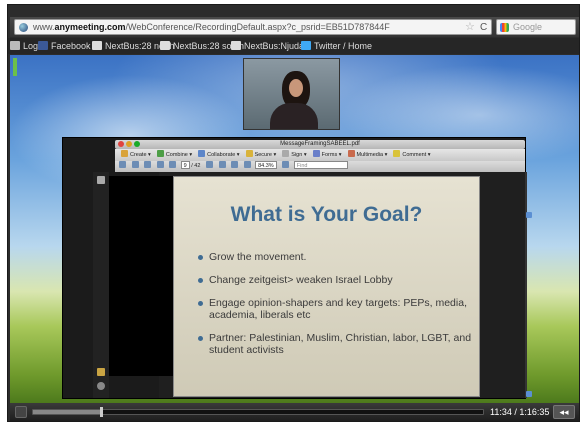 This screenshot has width=581, height=425. Describe the element at coordinates (129, 144) in the screenshot. I see `minimize-icon` at that location.